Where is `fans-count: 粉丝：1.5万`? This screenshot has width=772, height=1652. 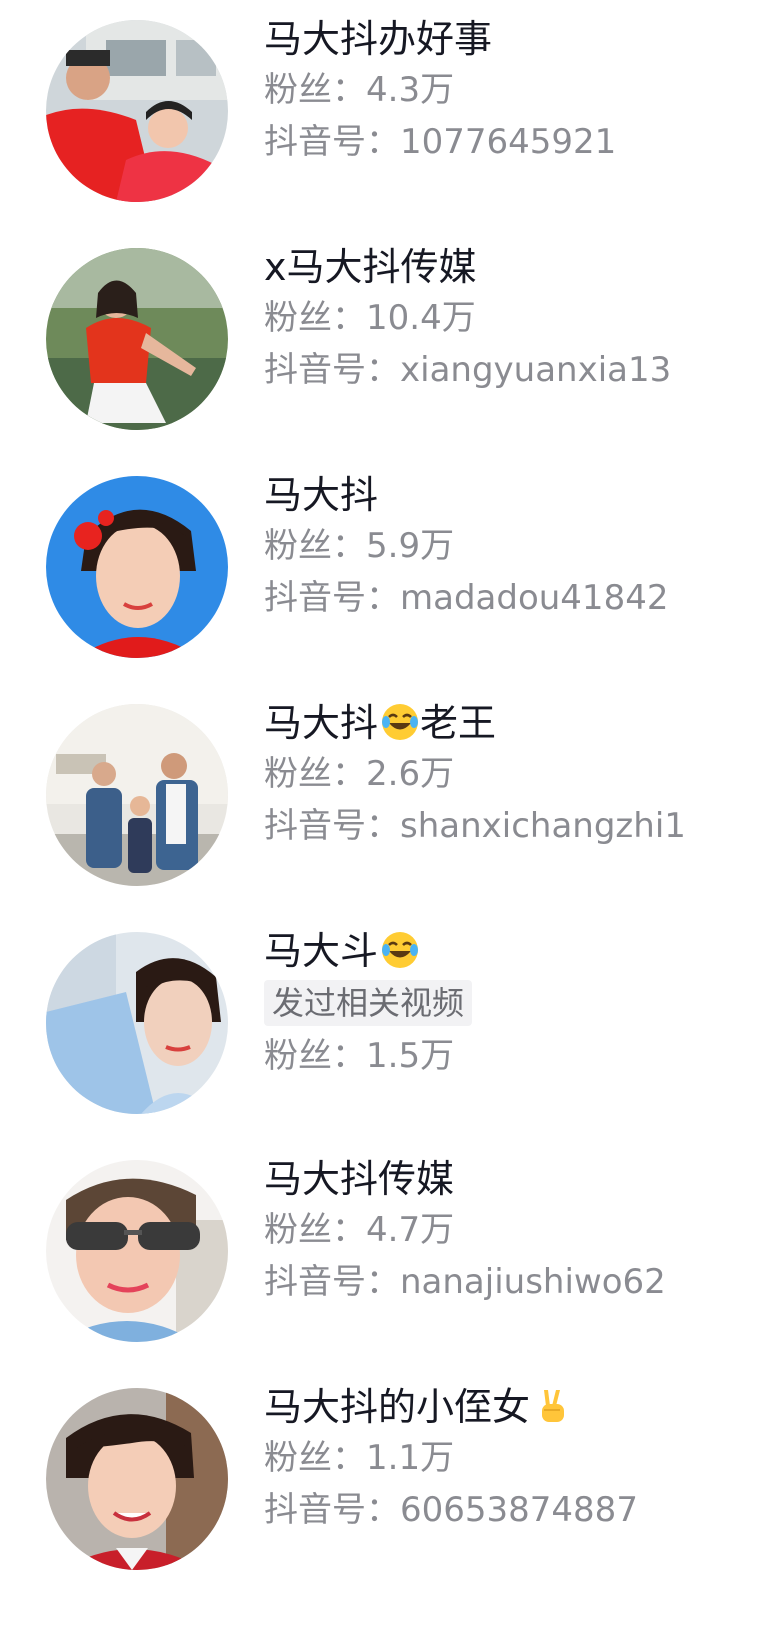
fans-count: 粉丝：1.5万 is located at coordinates (359, 1056).